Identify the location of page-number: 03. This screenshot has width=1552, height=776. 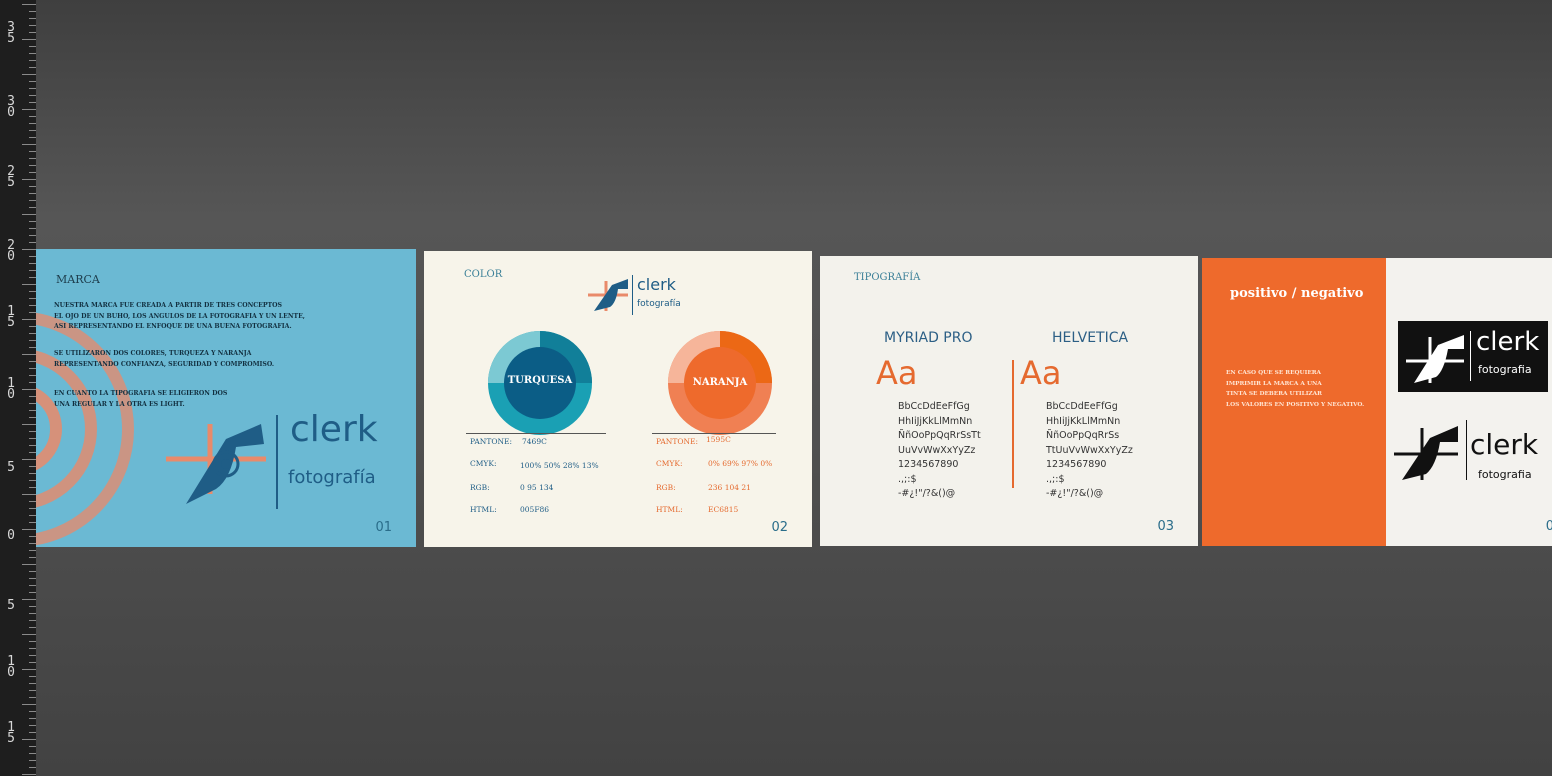
(1165, 526).